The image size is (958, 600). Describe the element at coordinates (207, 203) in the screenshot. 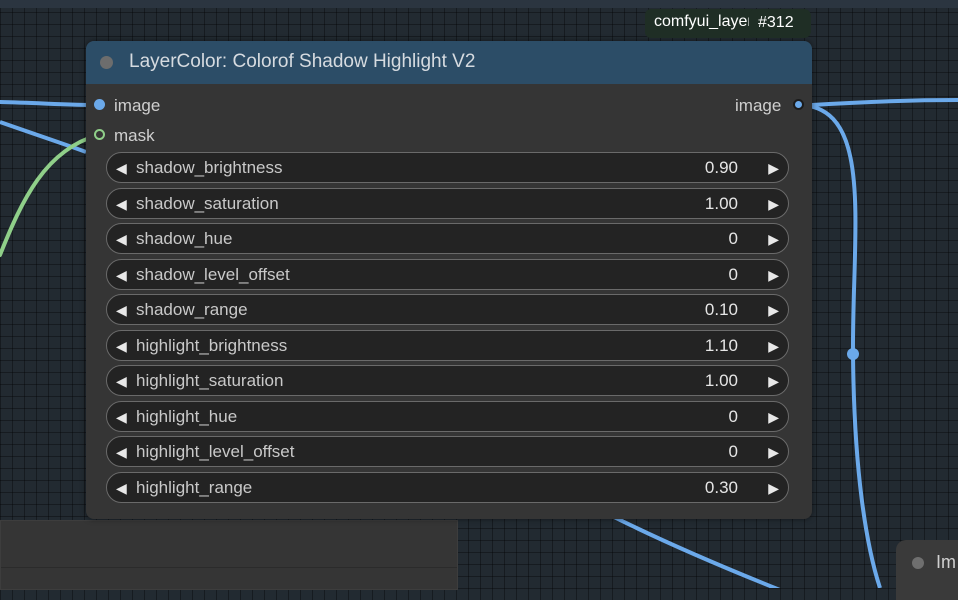

I see `widget-name: shadow_saturation` at that location.